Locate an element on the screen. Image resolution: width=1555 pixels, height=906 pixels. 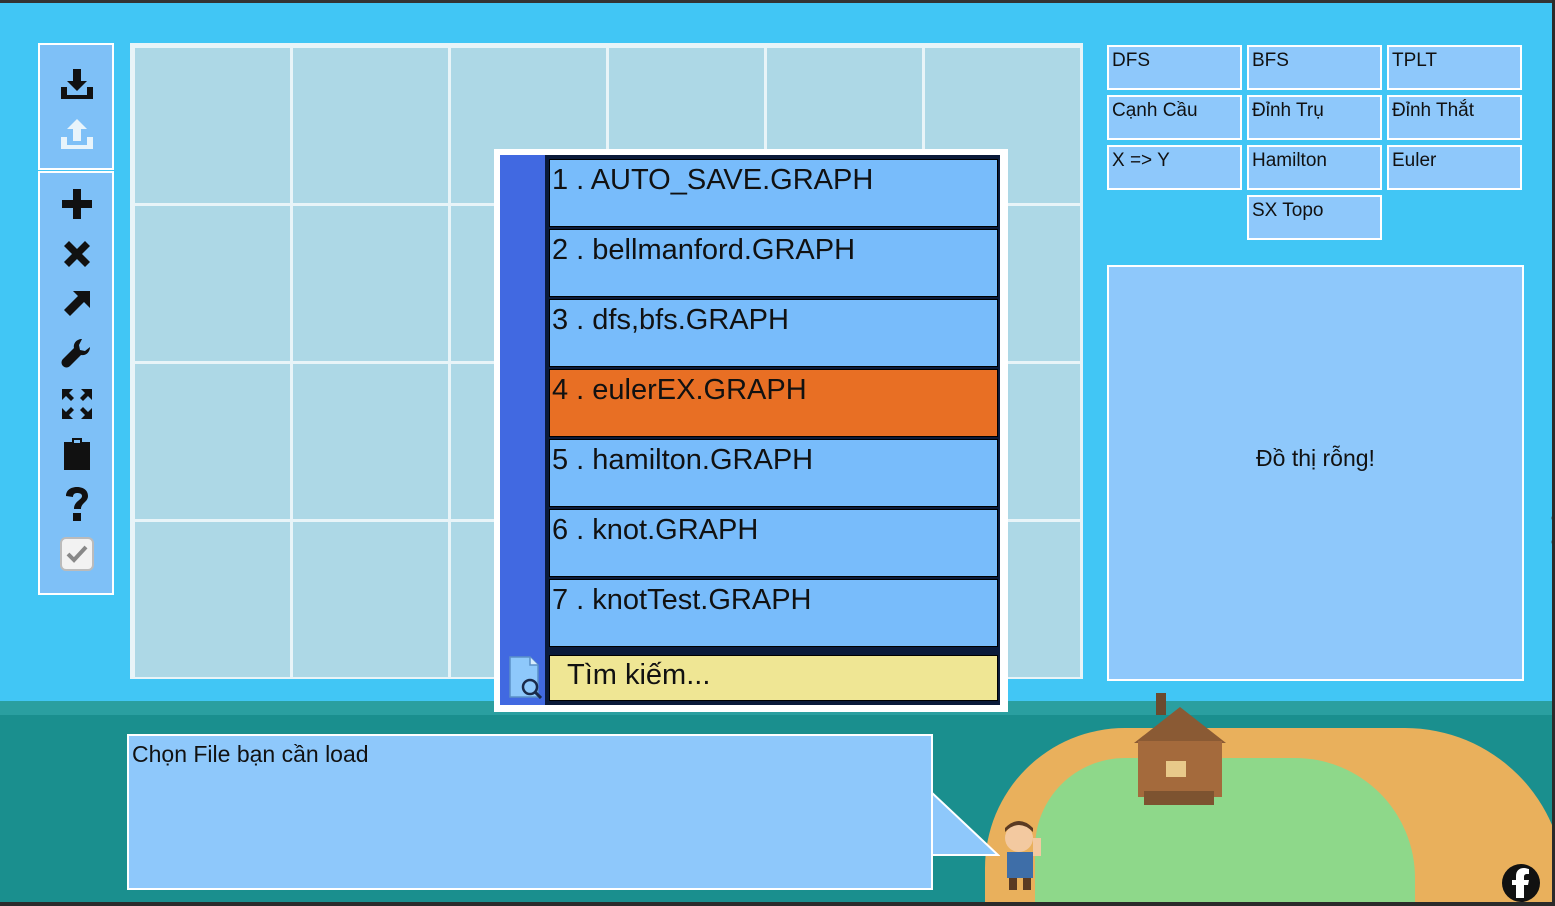
edit-toolbar is located at coordinates (76, 383).